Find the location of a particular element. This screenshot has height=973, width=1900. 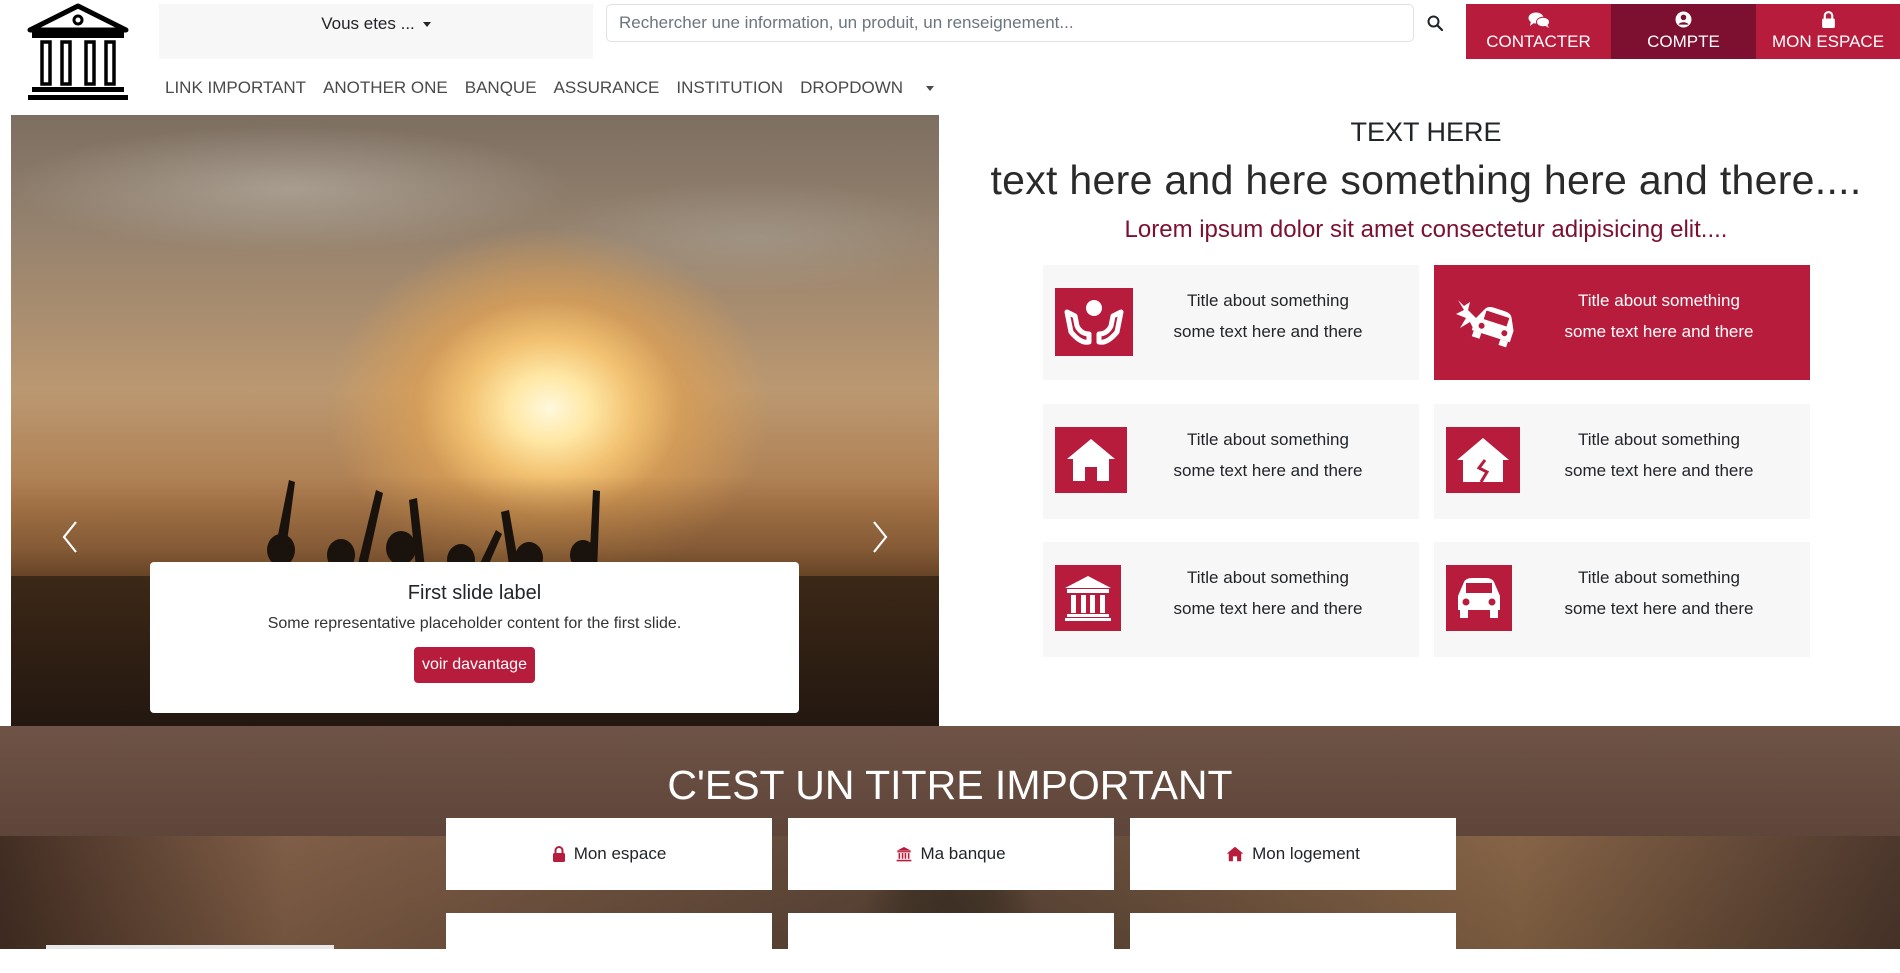

nav-link-institution: INSTITUTION is located at coordinates (729, 88).